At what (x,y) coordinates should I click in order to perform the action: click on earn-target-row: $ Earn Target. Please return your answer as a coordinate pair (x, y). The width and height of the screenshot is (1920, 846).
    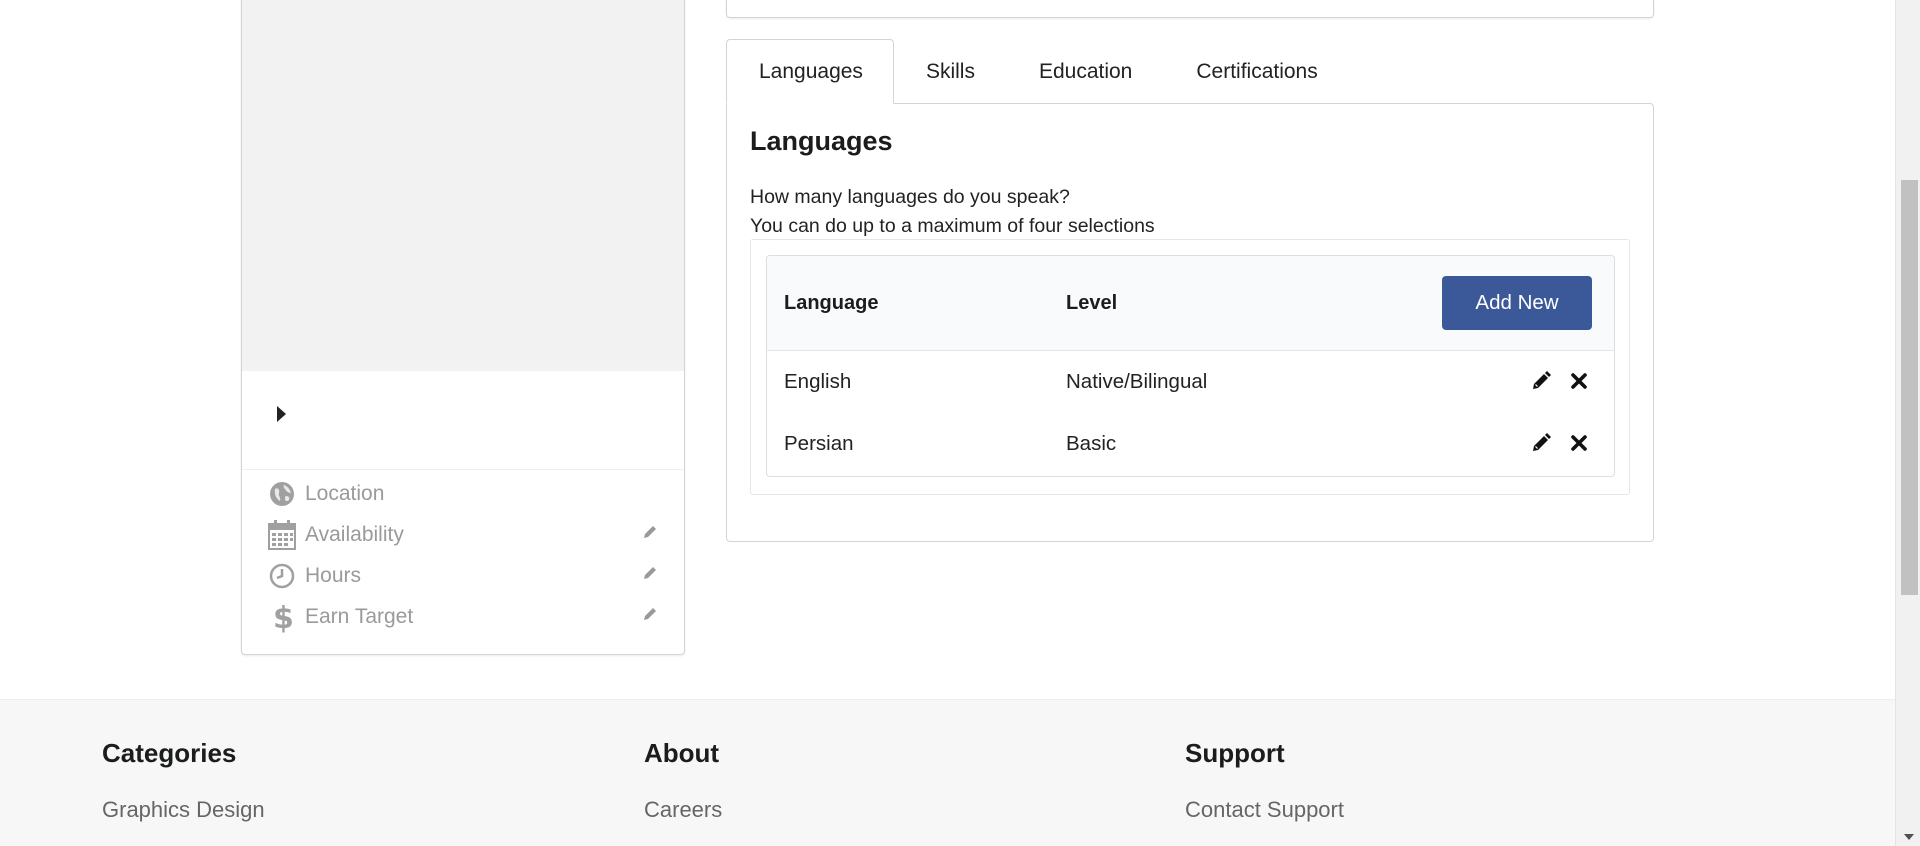
    Looking at the image, I should click on (472, 617).